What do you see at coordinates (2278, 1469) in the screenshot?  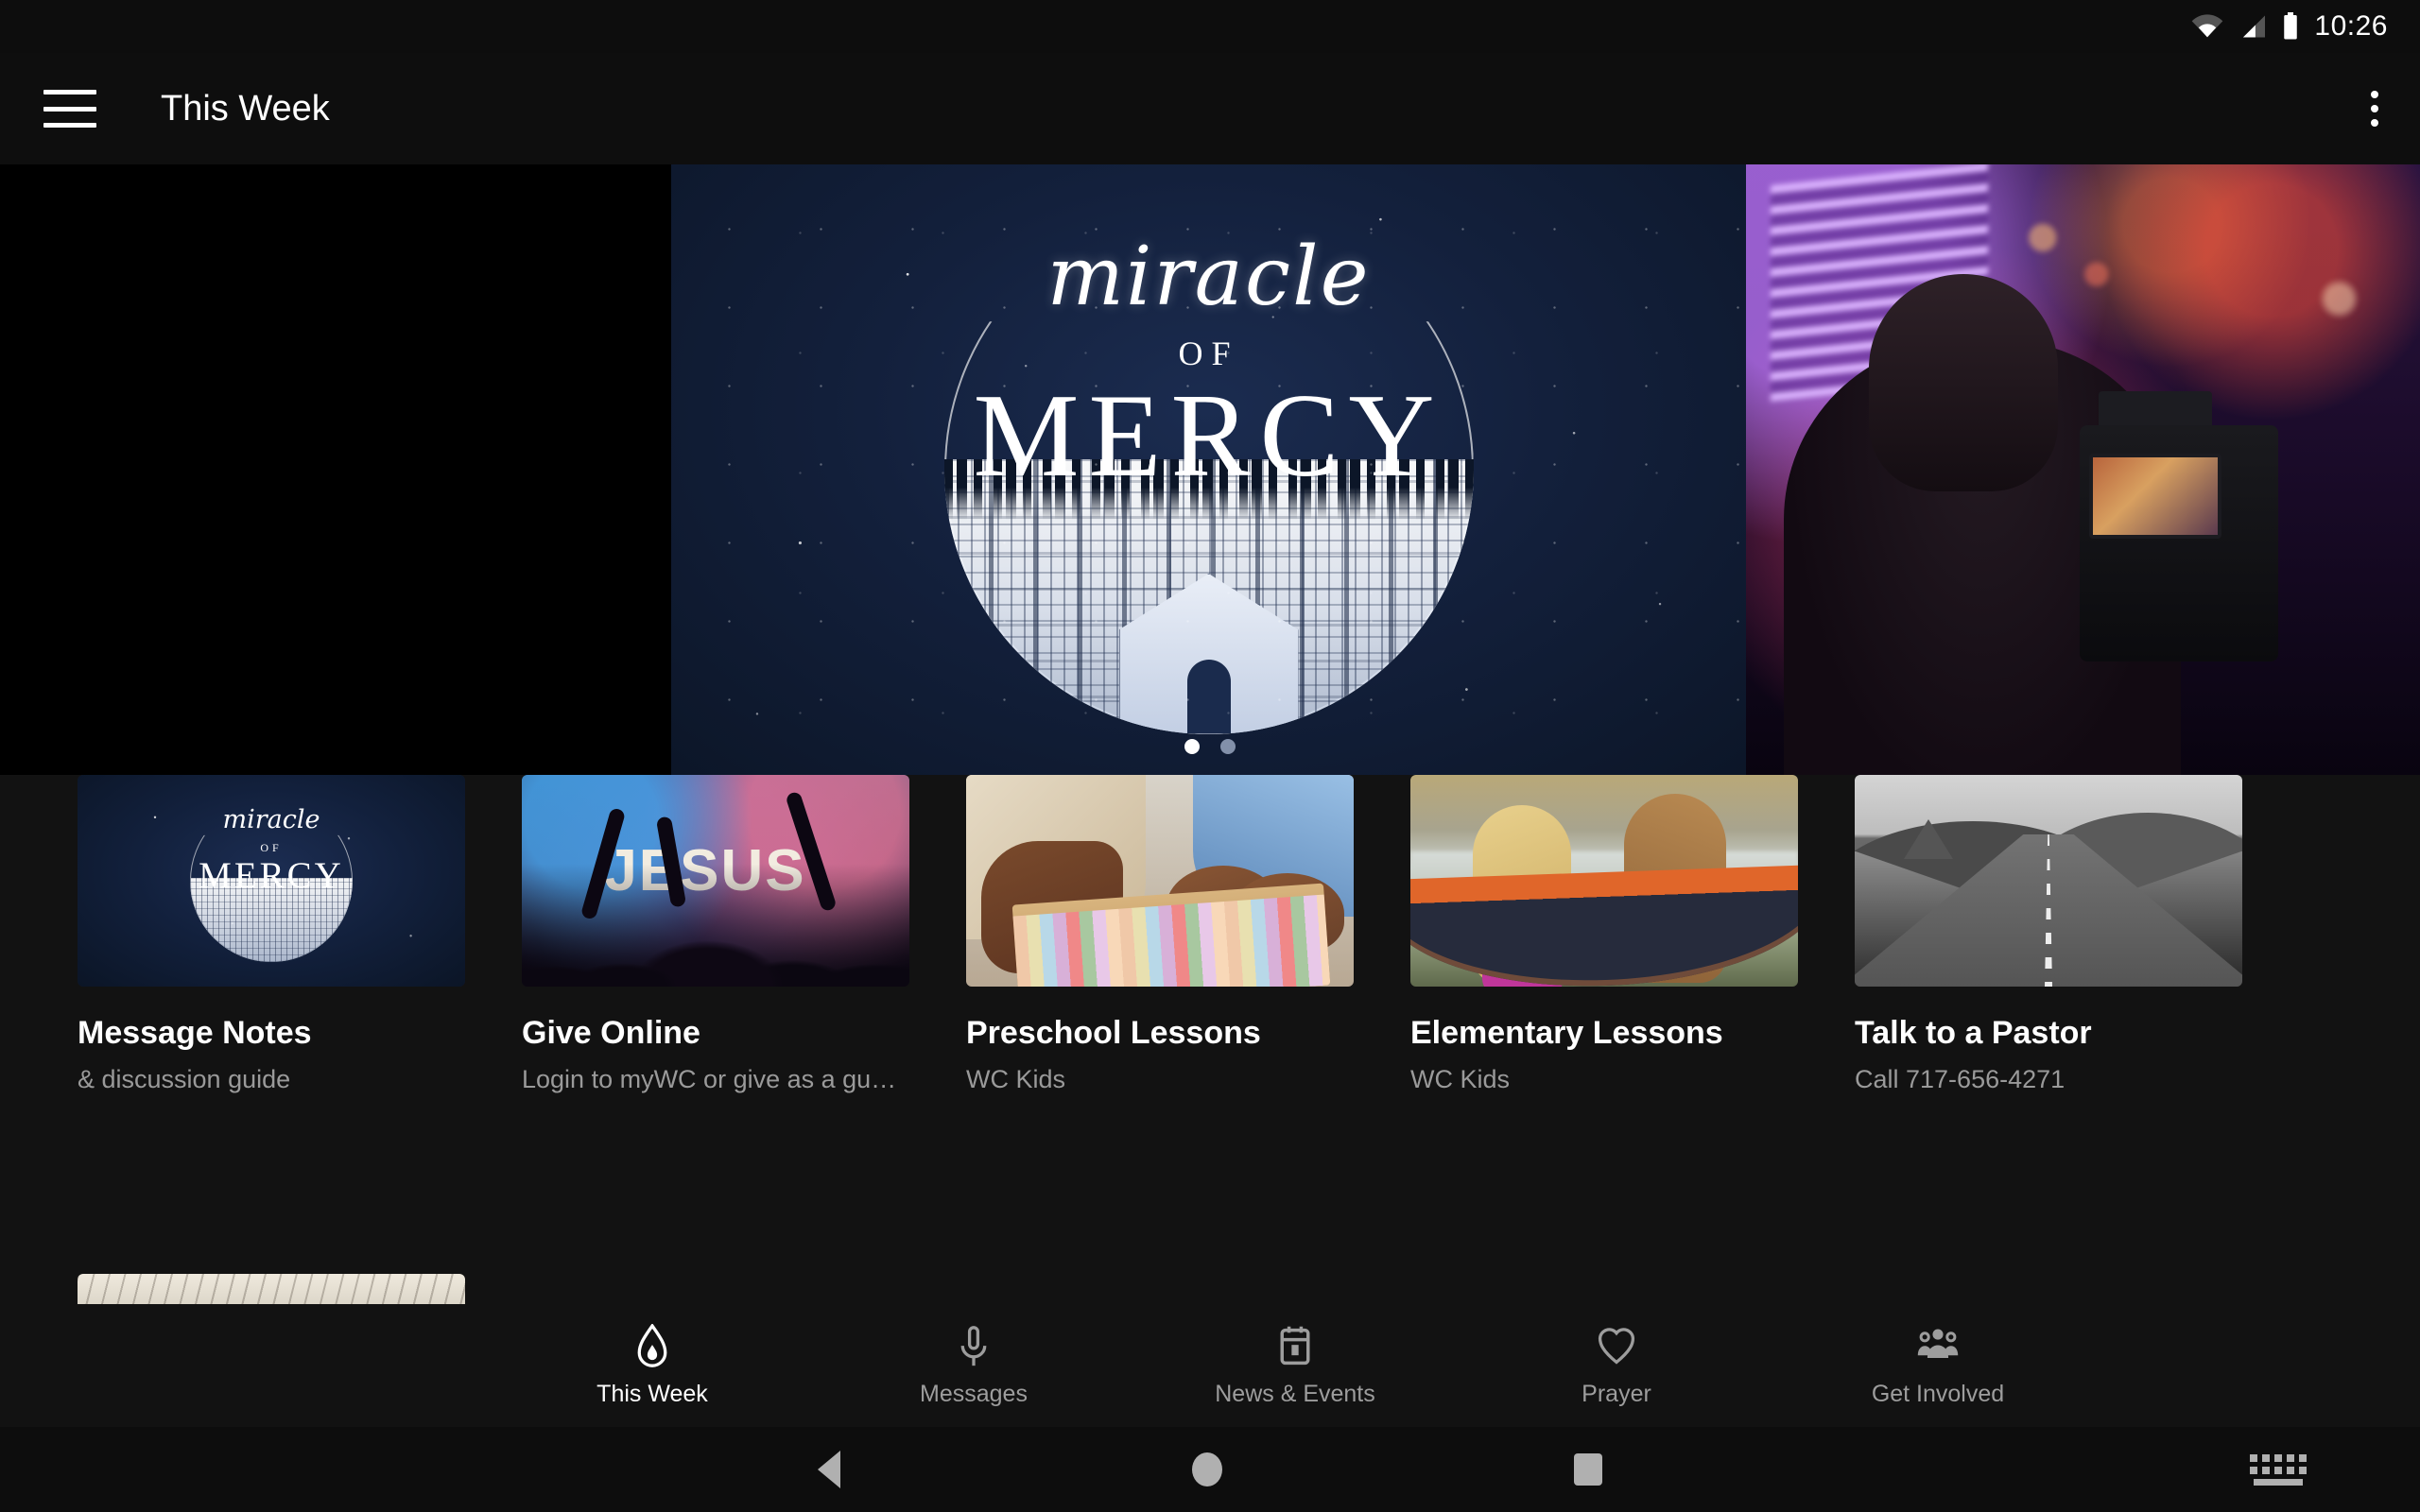 I see `keyboard-icon` at bounding box center [2278, 1469].